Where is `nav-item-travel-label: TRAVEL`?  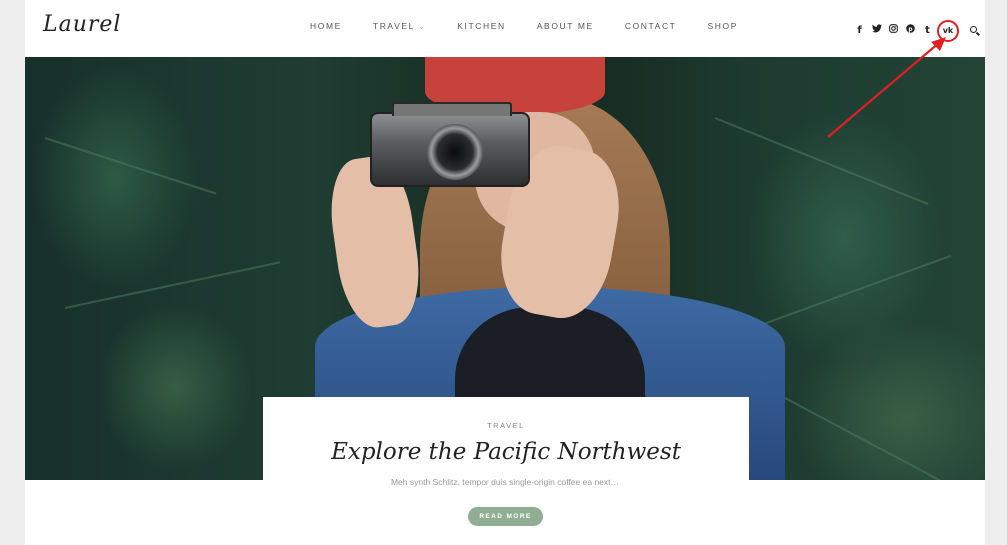
nav-item-travel-label: TRAVEL is located at coordinates (393, 26).